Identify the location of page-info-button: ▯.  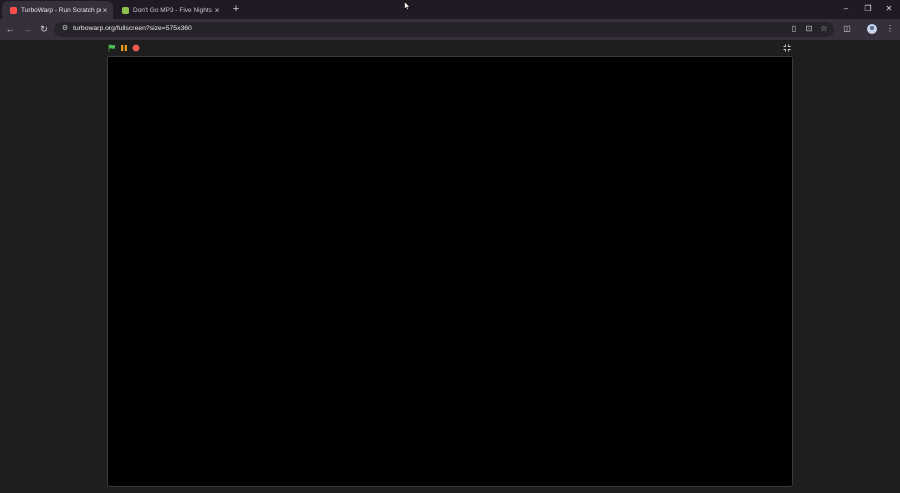
(794, 29).